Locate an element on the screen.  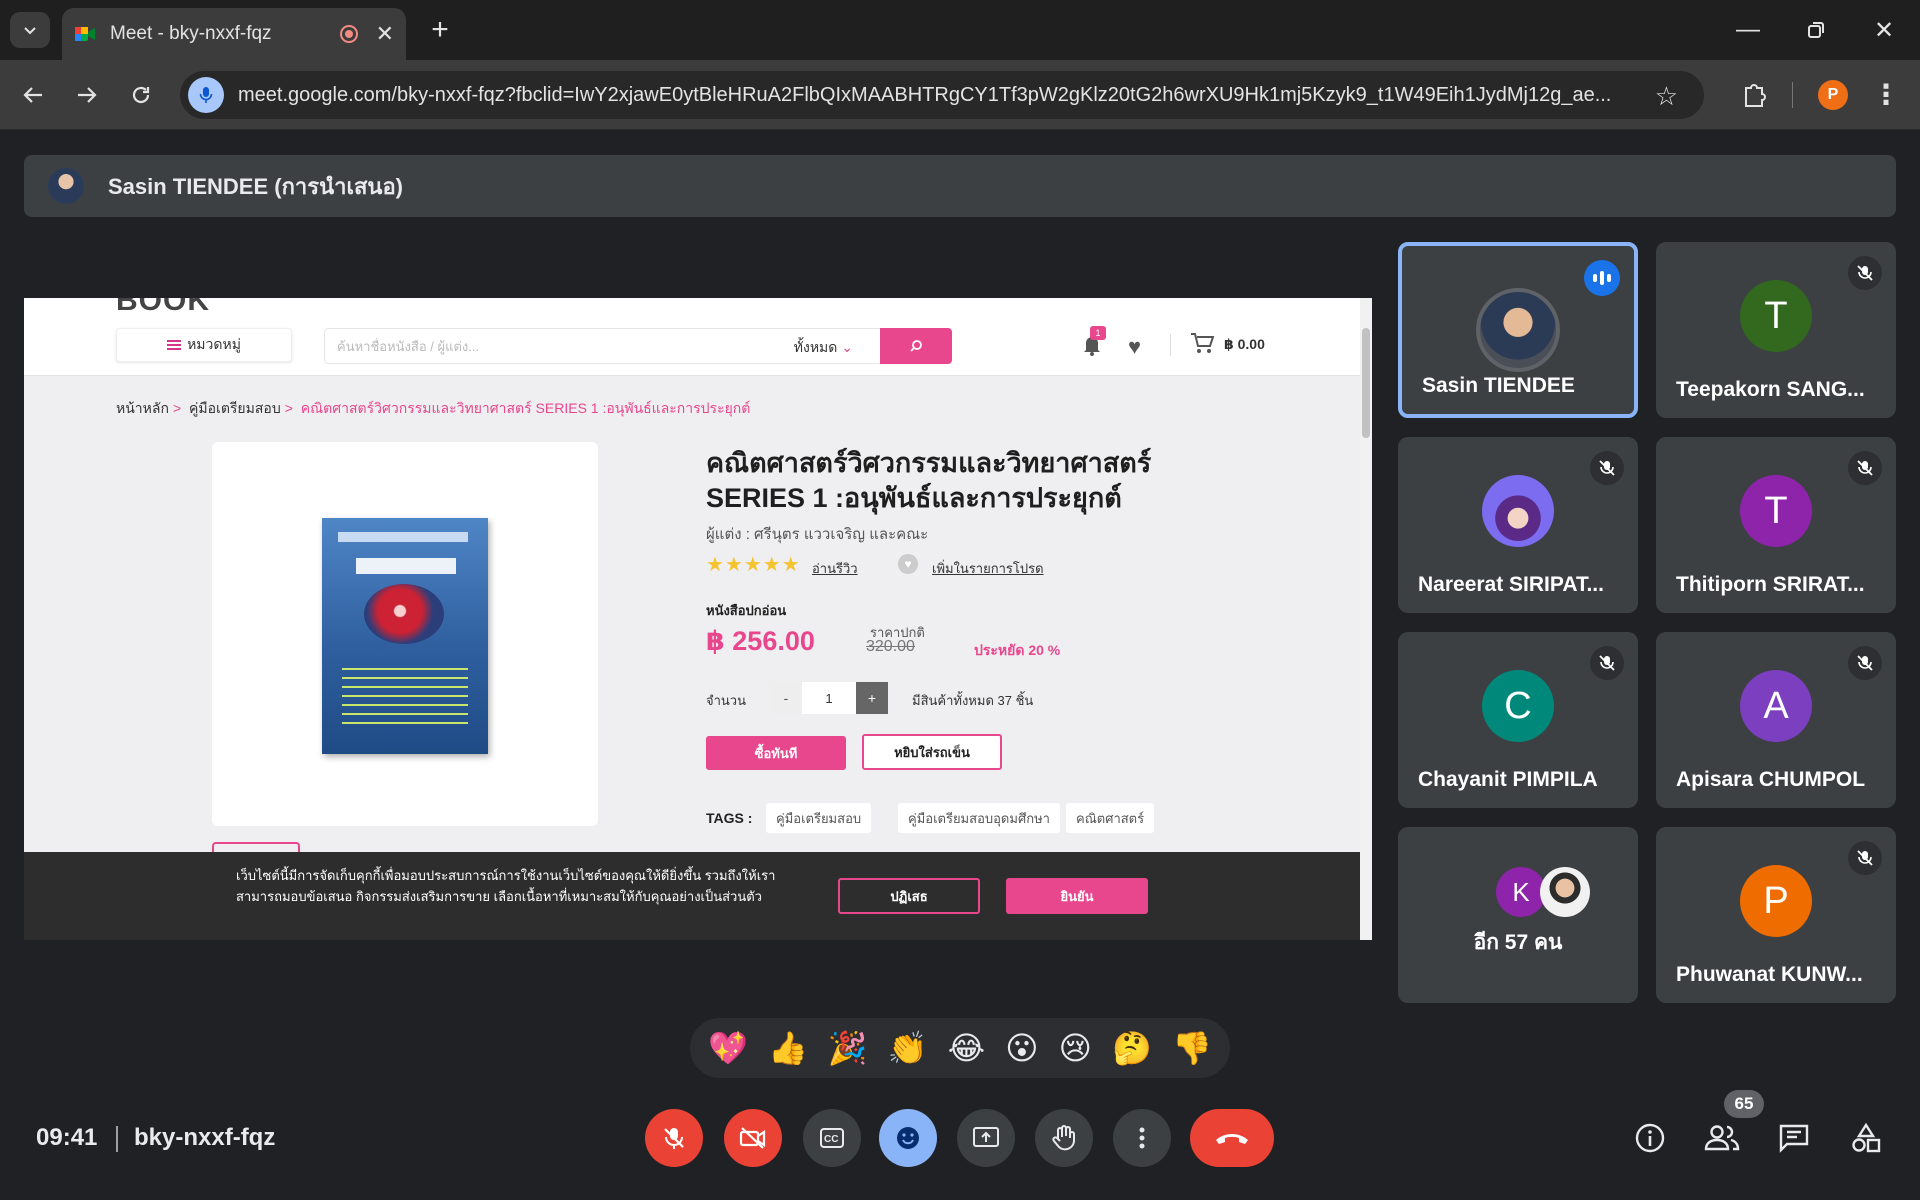
reload-button is located at coordinates (141, 95).